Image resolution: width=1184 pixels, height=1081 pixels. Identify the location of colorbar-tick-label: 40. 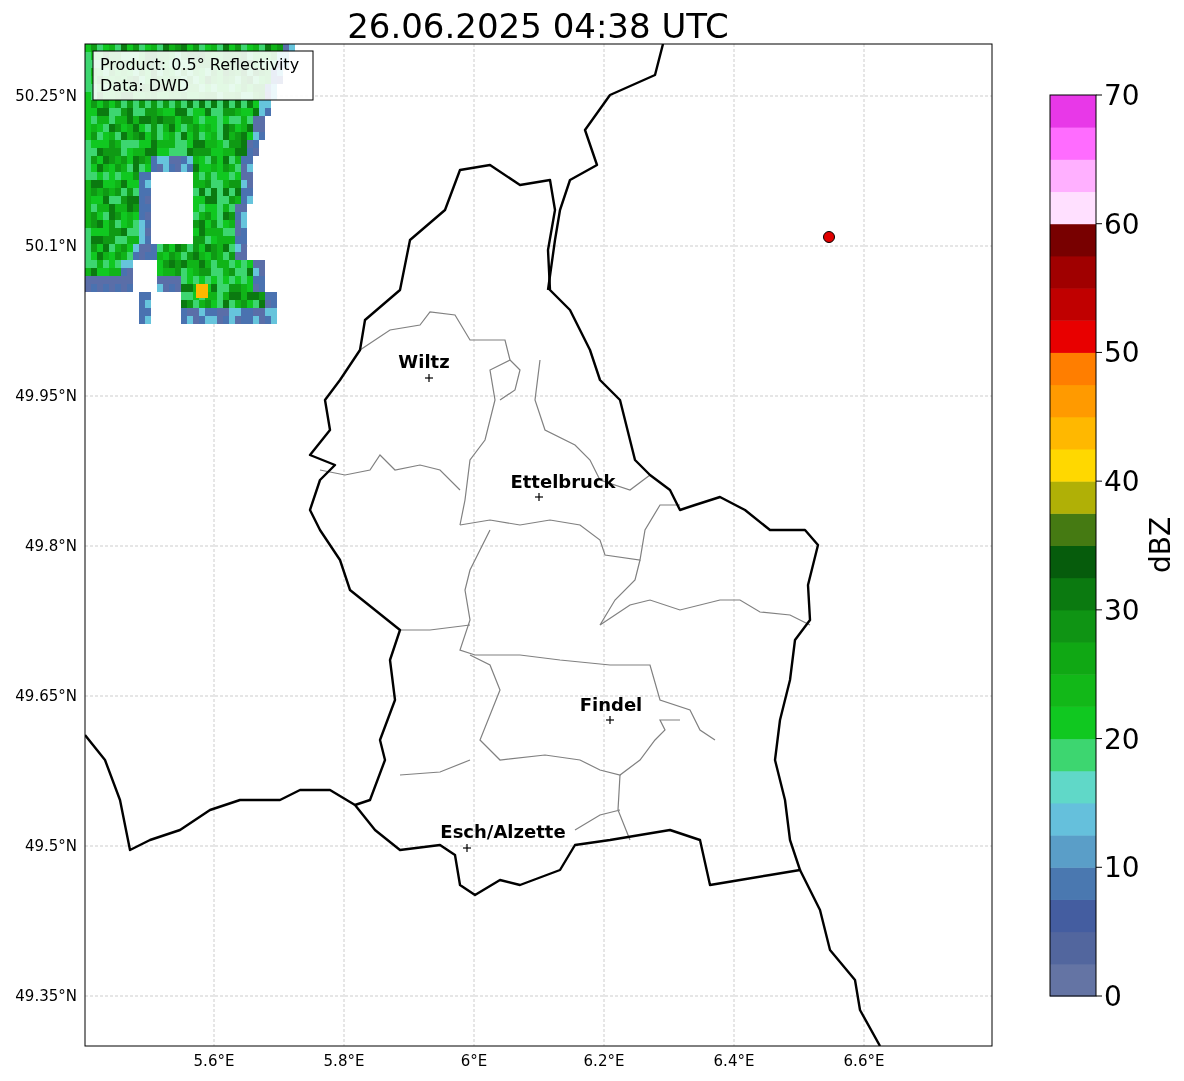
(1122, 482).